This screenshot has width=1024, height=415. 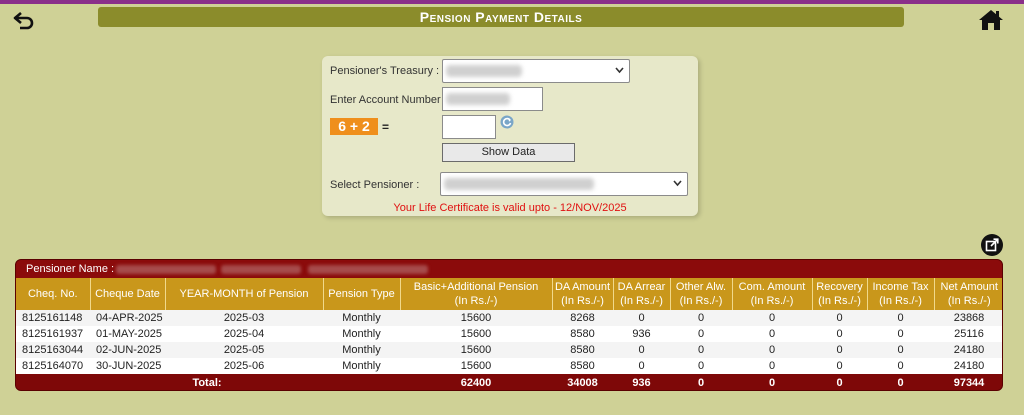 What do you see at coordinates (641, 334) in the screenshot?
I see `table-cell: 936` at bounding box center [641, 334].